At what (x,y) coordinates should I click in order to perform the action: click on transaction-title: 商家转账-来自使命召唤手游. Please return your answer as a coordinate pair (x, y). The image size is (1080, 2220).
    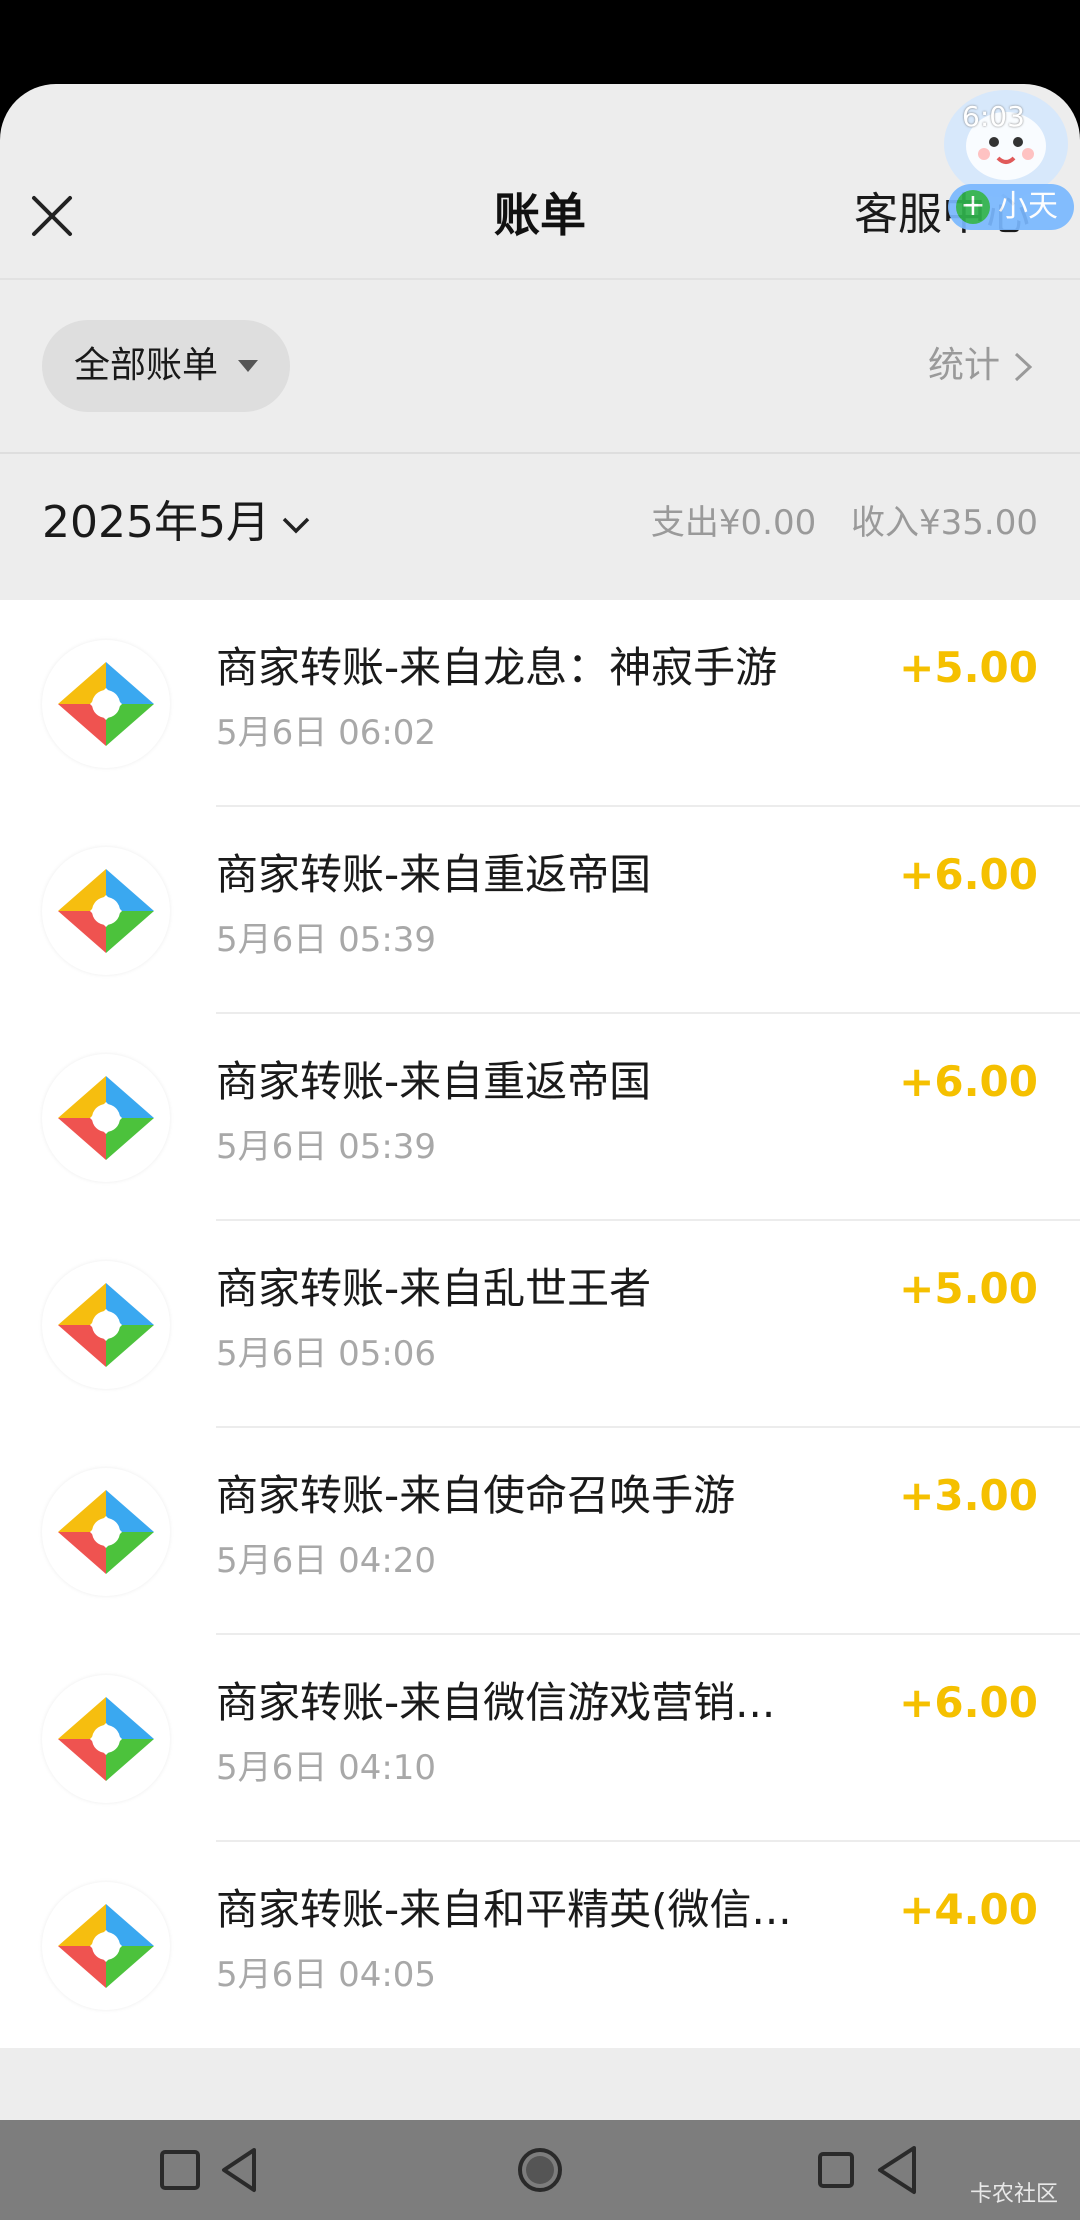
    Looking at the image, I should click on (476, 1495).